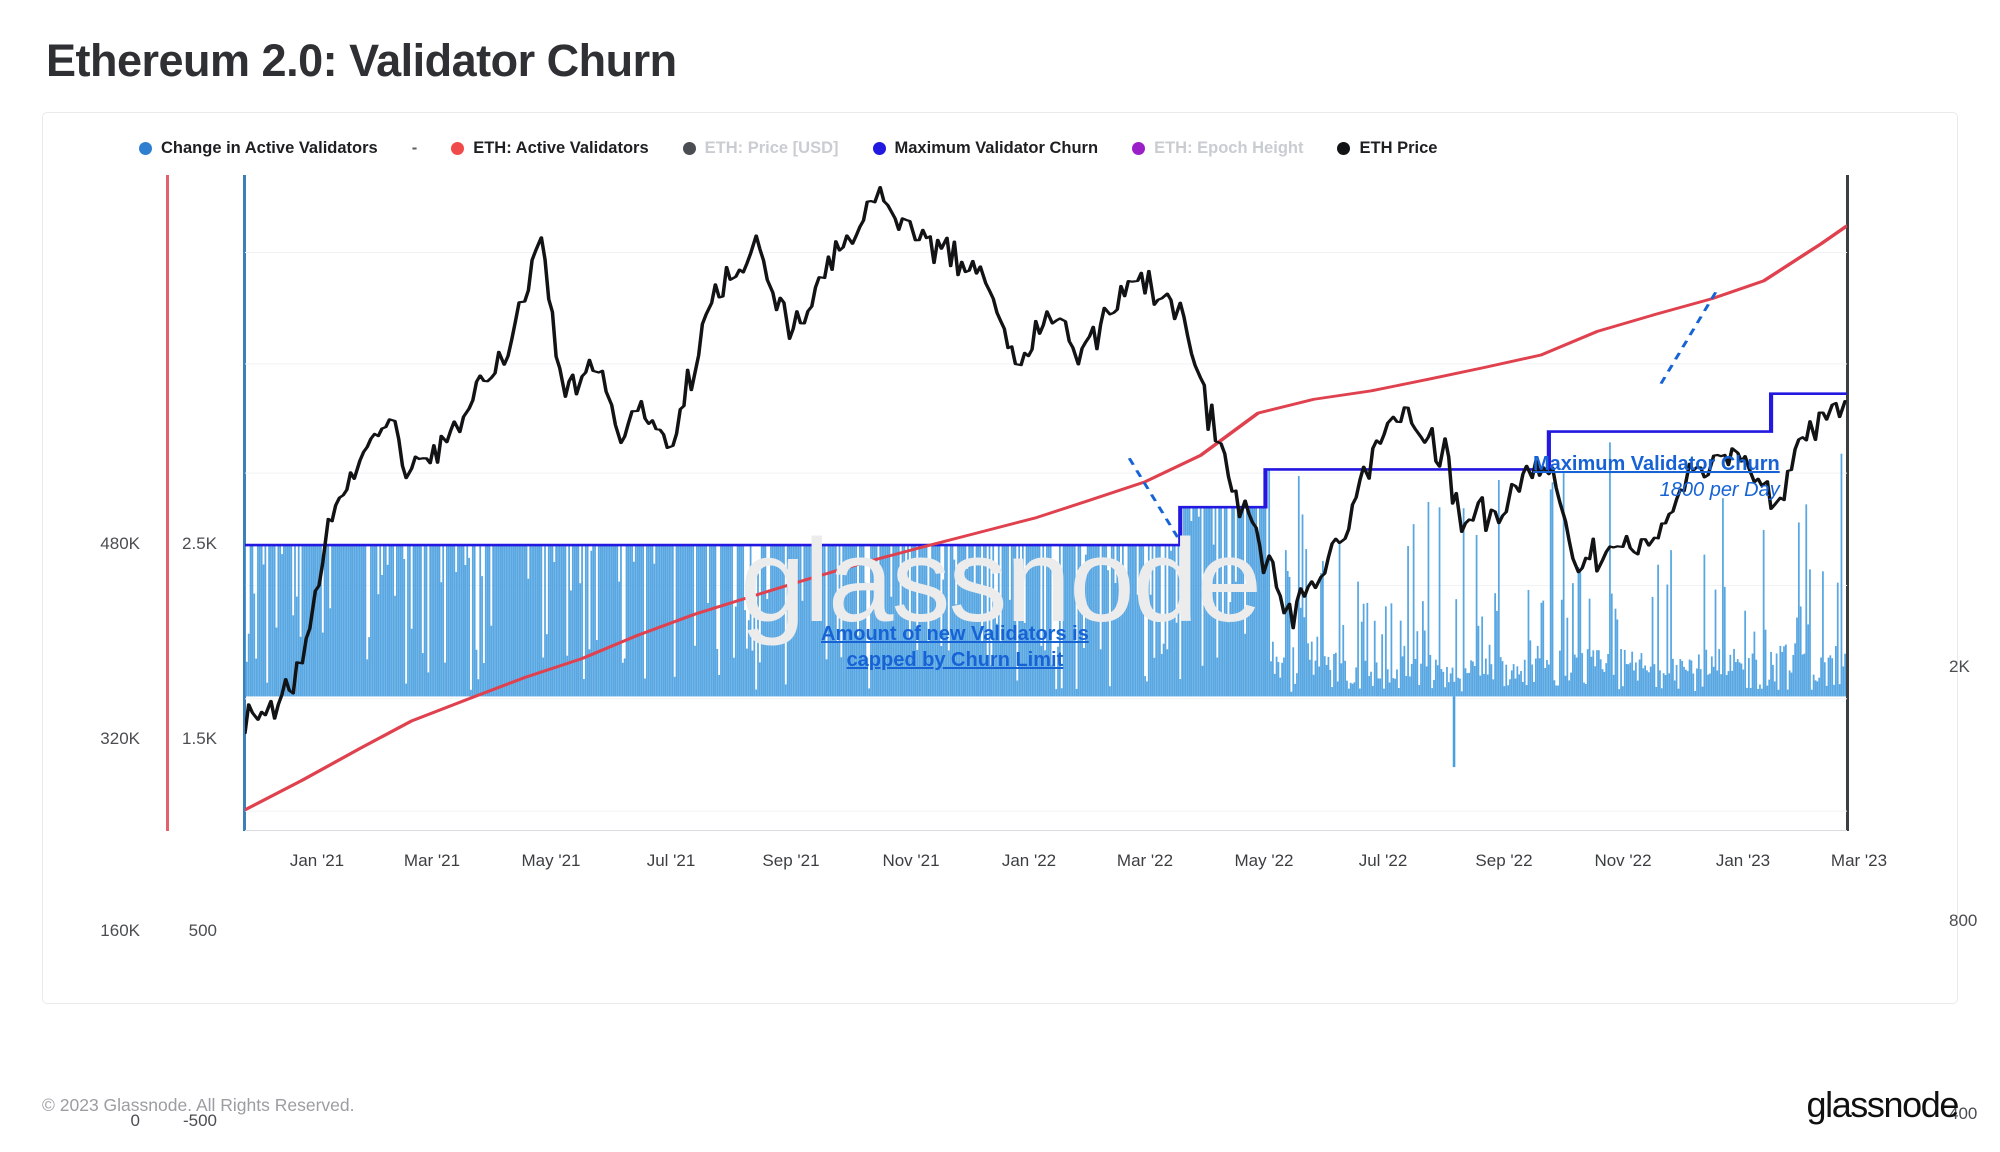 Image resolution: width=2000 pixels, height=1152 pixels. What do you see at coordinates (1656, 477) in the screenshot?
I see `annotation-max-churn: Maximum Validator Churn 1800 per Day` at bounding box center [1656, 477].